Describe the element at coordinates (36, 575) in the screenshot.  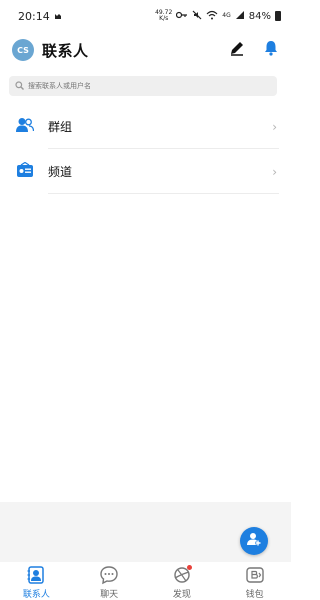
I see `contacts-icon` at that location.